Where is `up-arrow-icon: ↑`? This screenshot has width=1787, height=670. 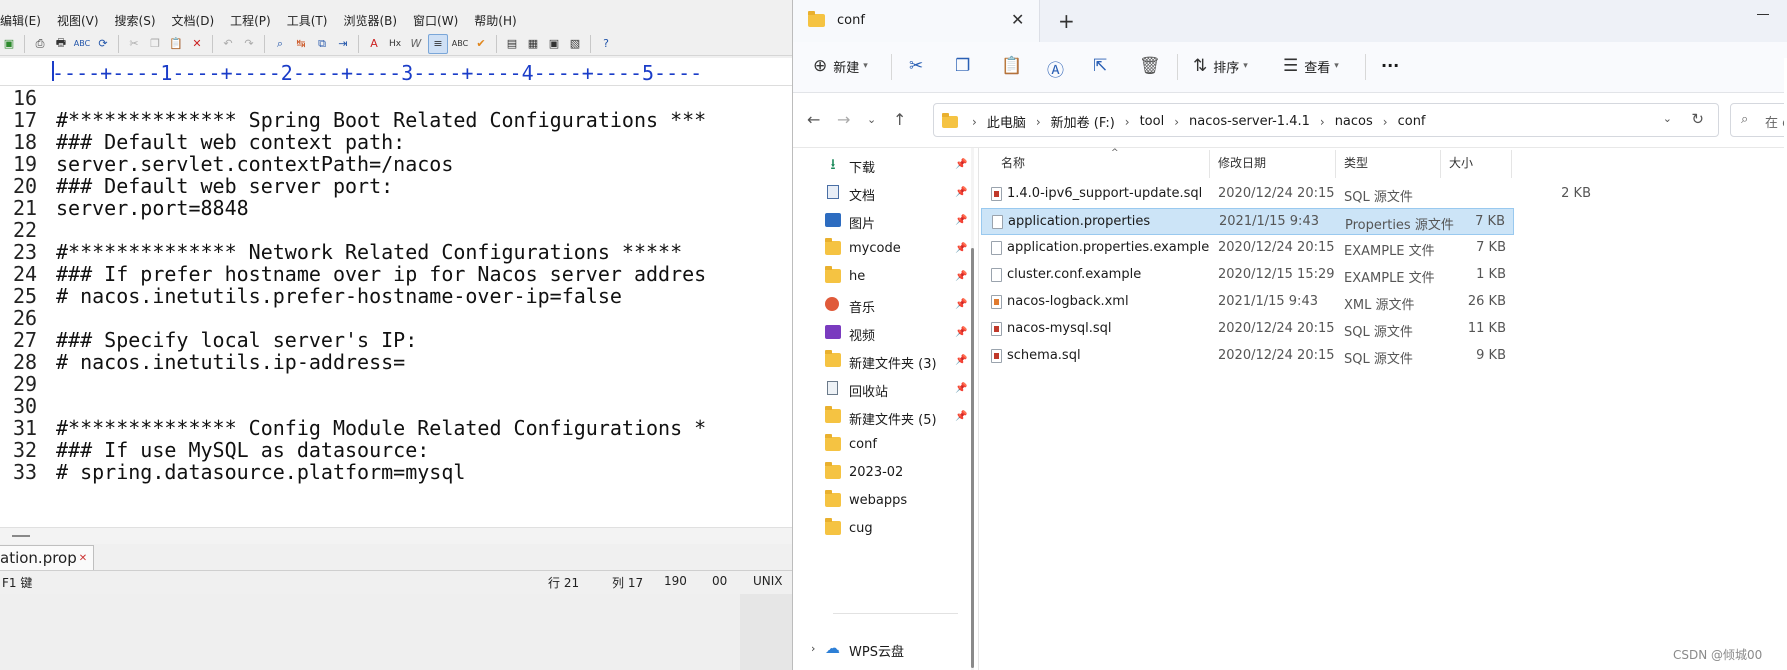
up-arrow-icon: ↑ is located at coordinates (899, 119).